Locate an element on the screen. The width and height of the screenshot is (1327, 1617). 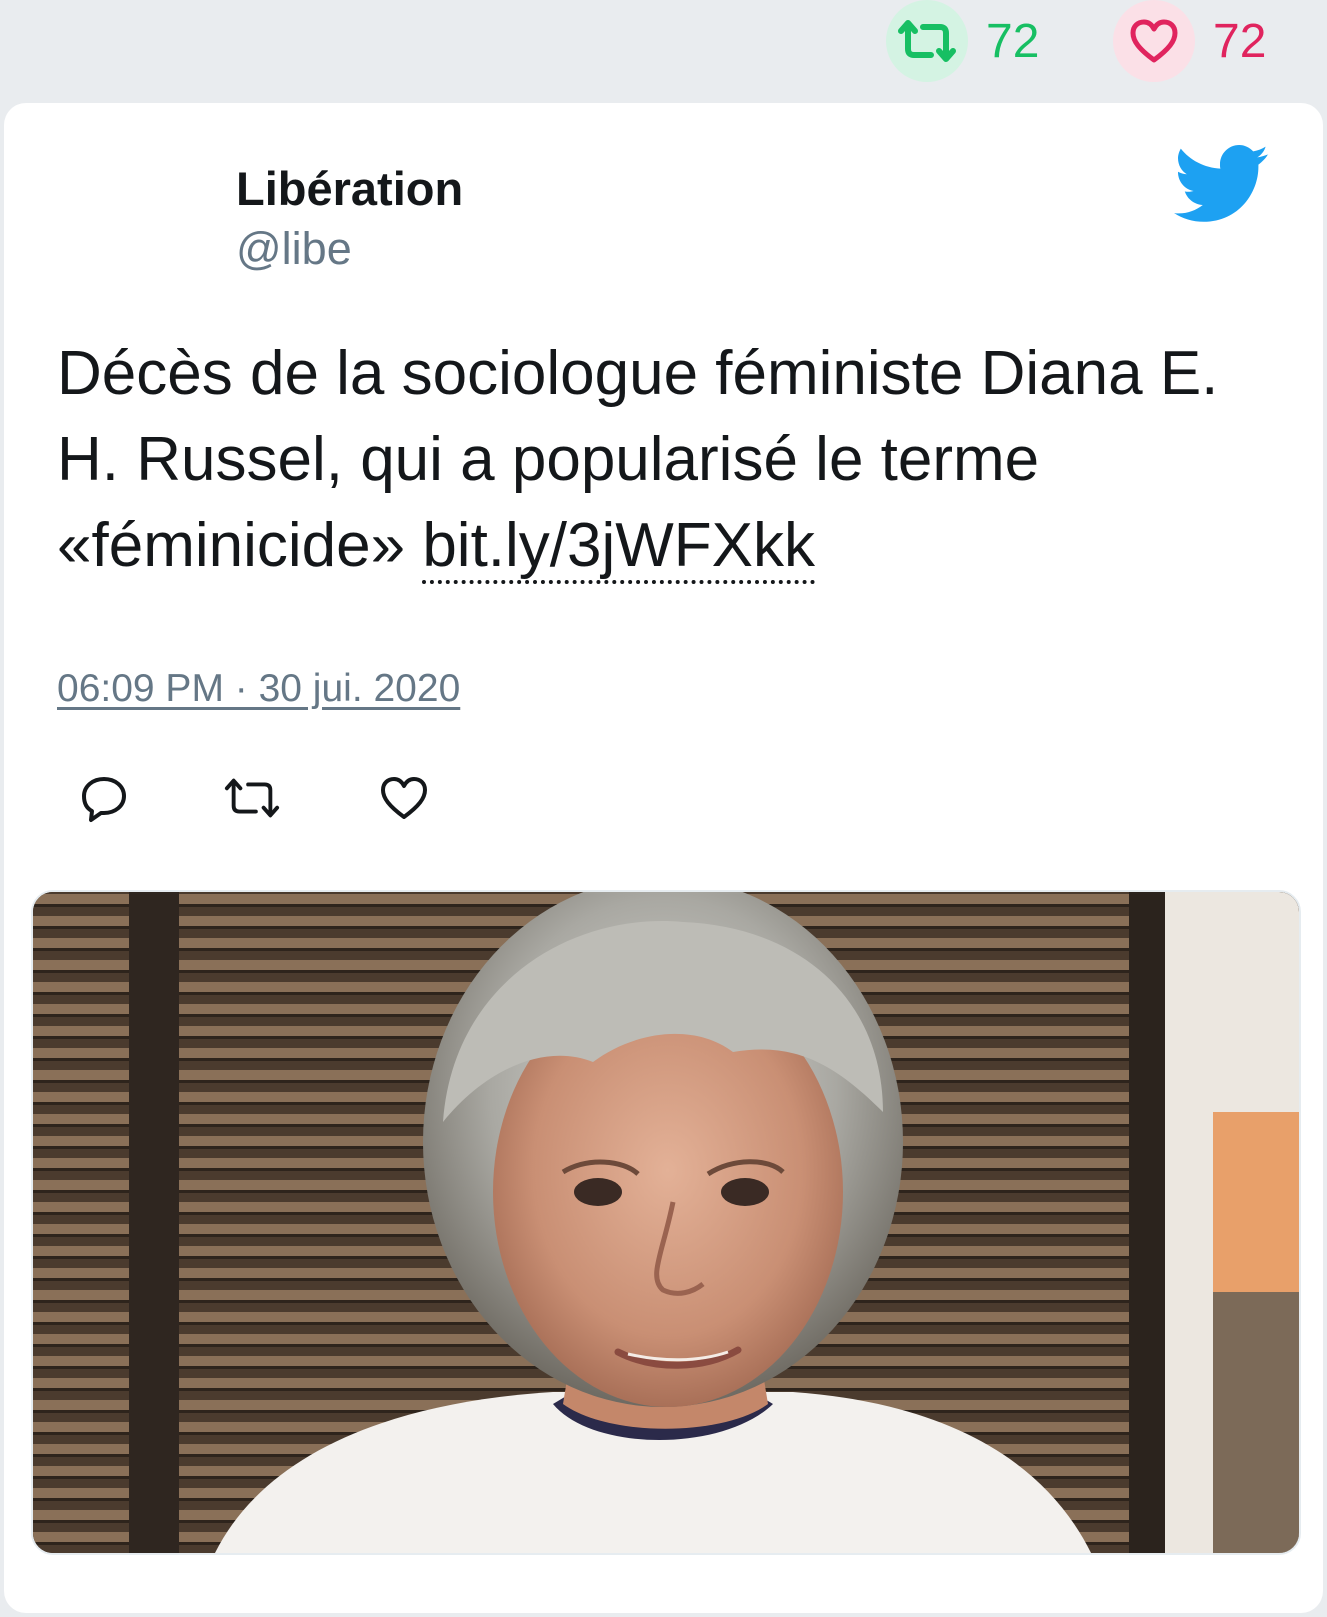
retweet-stat: 72 is located at coordinates (962, 41).